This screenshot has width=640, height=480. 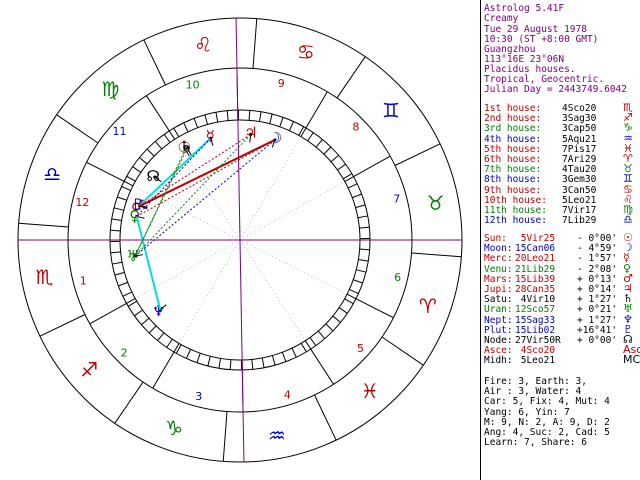 I want to click on house-number: 3, so click(x=198, y=396).